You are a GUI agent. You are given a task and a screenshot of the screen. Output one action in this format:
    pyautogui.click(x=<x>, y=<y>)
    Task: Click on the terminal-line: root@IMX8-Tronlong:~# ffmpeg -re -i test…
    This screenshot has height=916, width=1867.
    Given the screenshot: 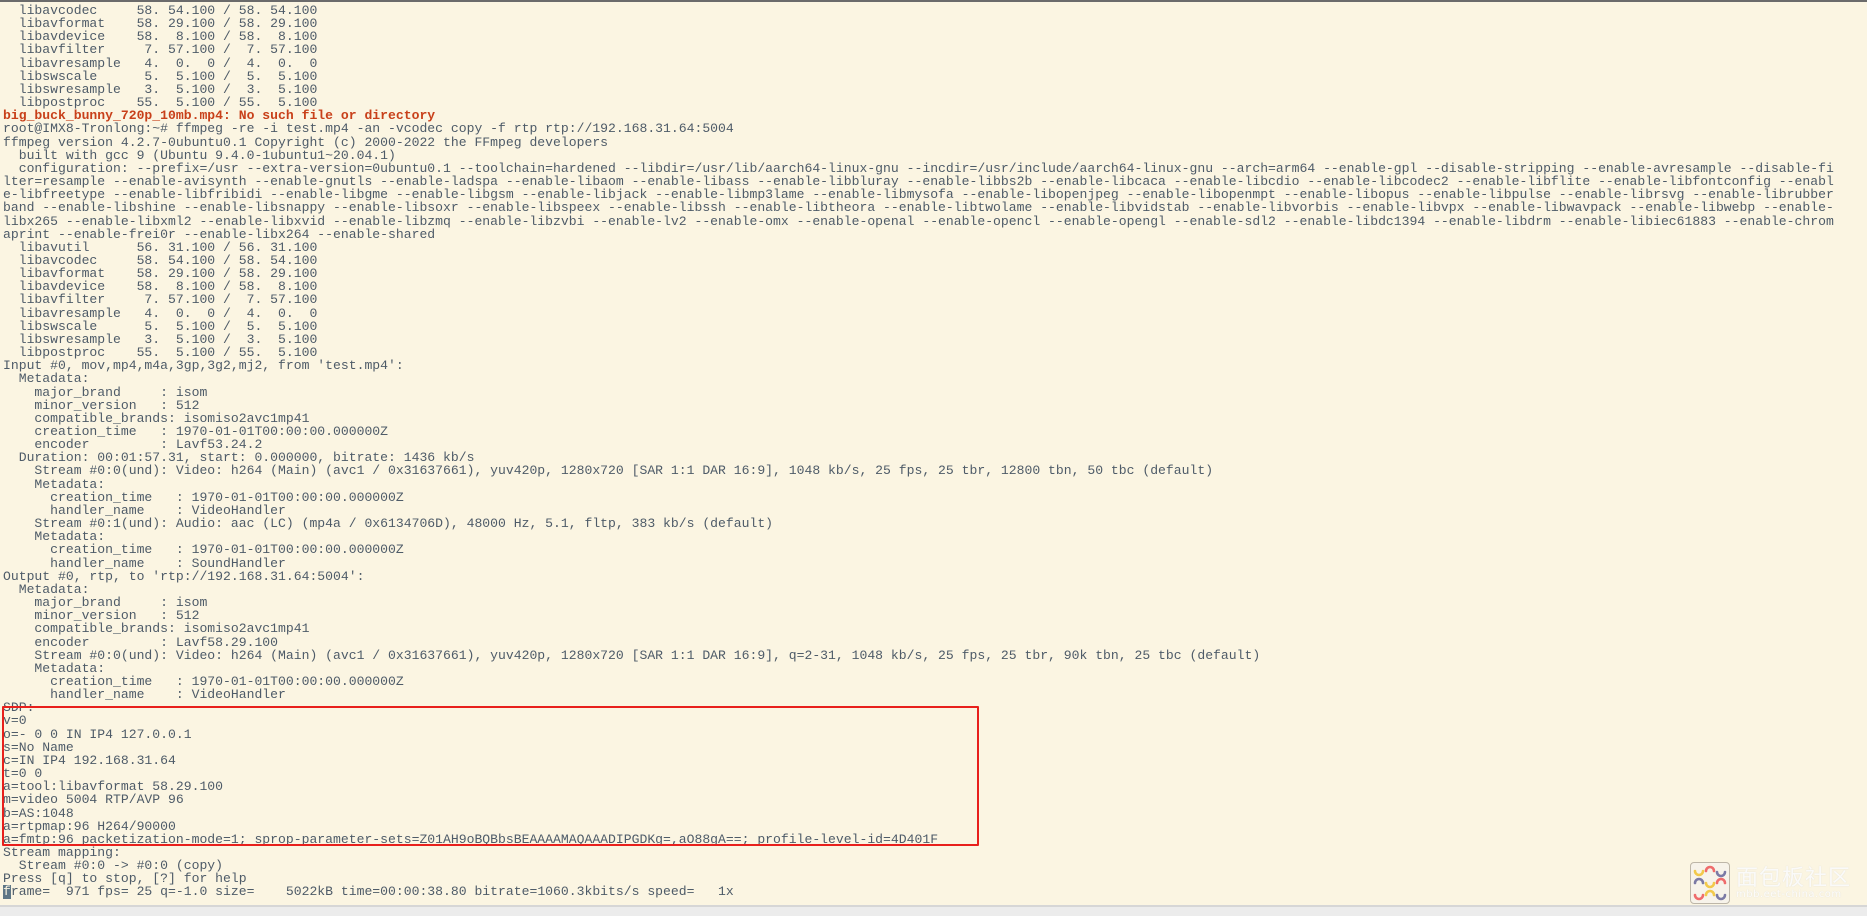 What is the action you would take?
    pyautogui.click(x=368, y=129)
    